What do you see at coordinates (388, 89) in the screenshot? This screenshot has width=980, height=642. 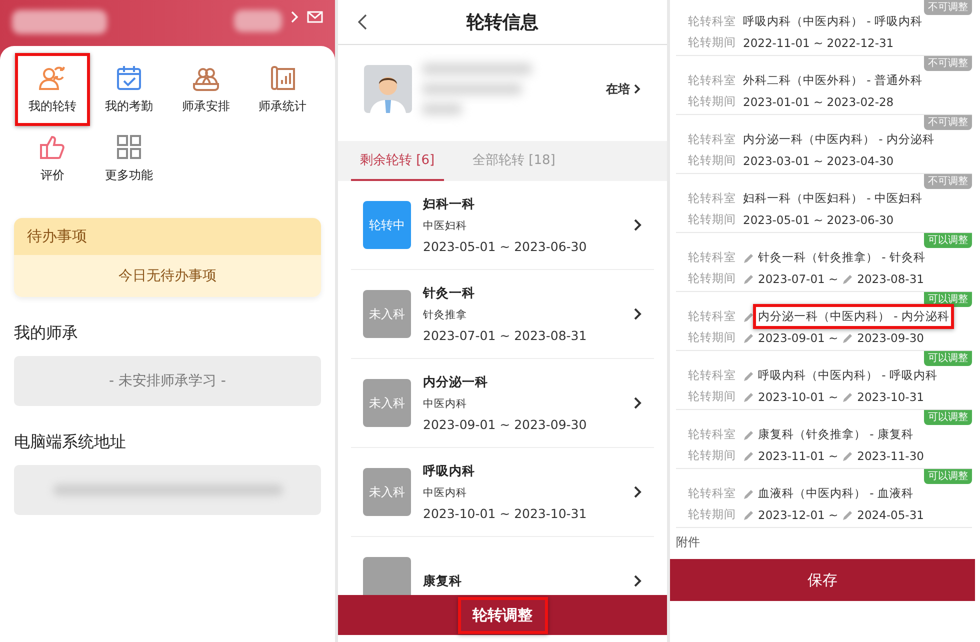 I see `avatar` at bounding box center [388, 89].